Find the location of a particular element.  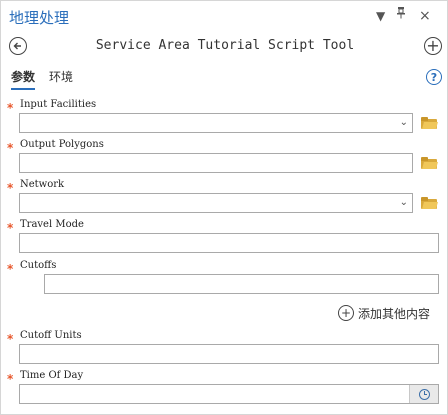

close-icon: × is located at coordinates (425, 16).